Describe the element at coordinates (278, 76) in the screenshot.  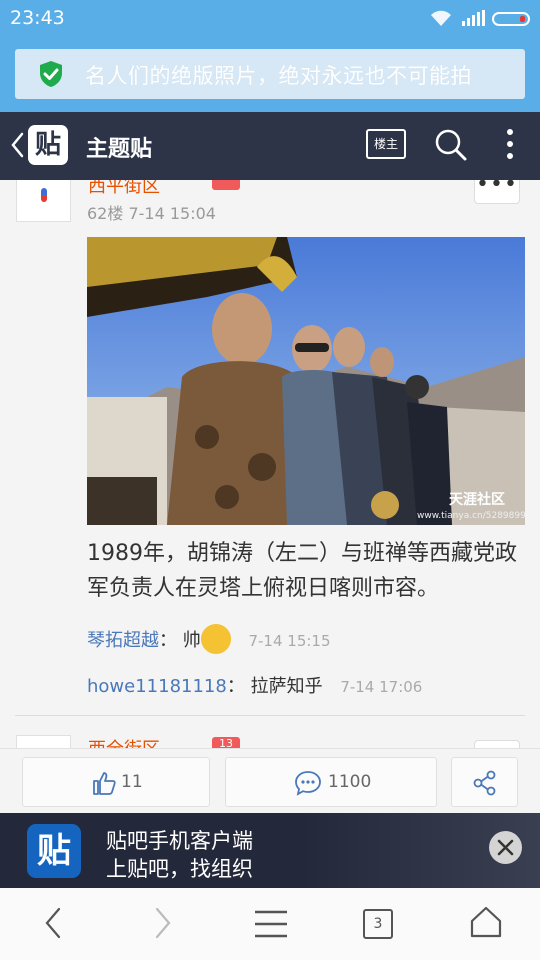
I see `notification-text: 名人们的绝版照片，绝对永远也不可能拍` at that location.